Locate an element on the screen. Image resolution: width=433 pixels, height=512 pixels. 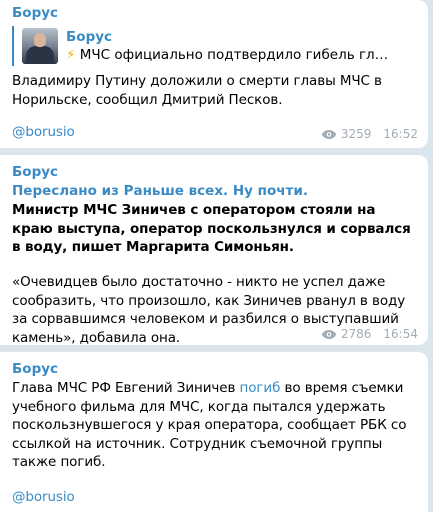
message-meta: 3259 16:52 is located at coordinates (369, 134).